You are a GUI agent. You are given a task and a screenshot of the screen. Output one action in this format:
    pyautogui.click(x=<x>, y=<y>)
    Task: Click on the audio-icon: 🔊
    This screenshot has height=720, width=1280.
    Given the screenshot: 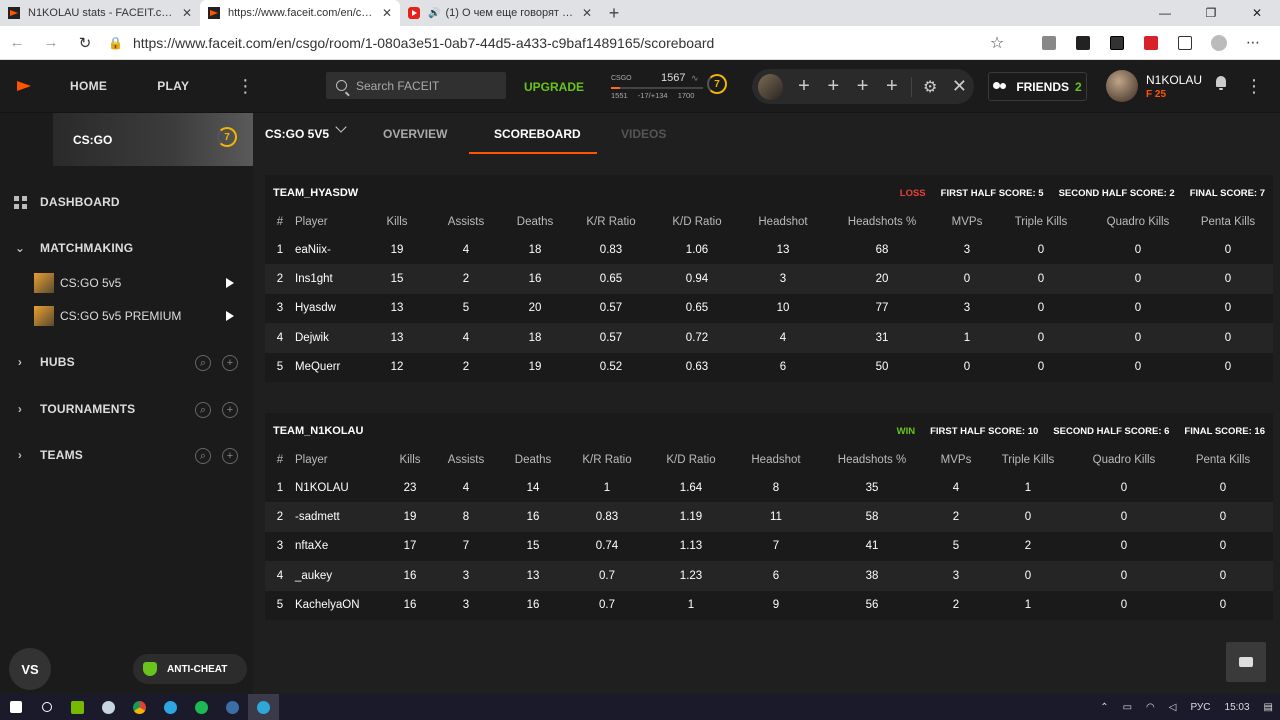 What is the action you would take?
    pyautogui.click(x=434, y=13)
    